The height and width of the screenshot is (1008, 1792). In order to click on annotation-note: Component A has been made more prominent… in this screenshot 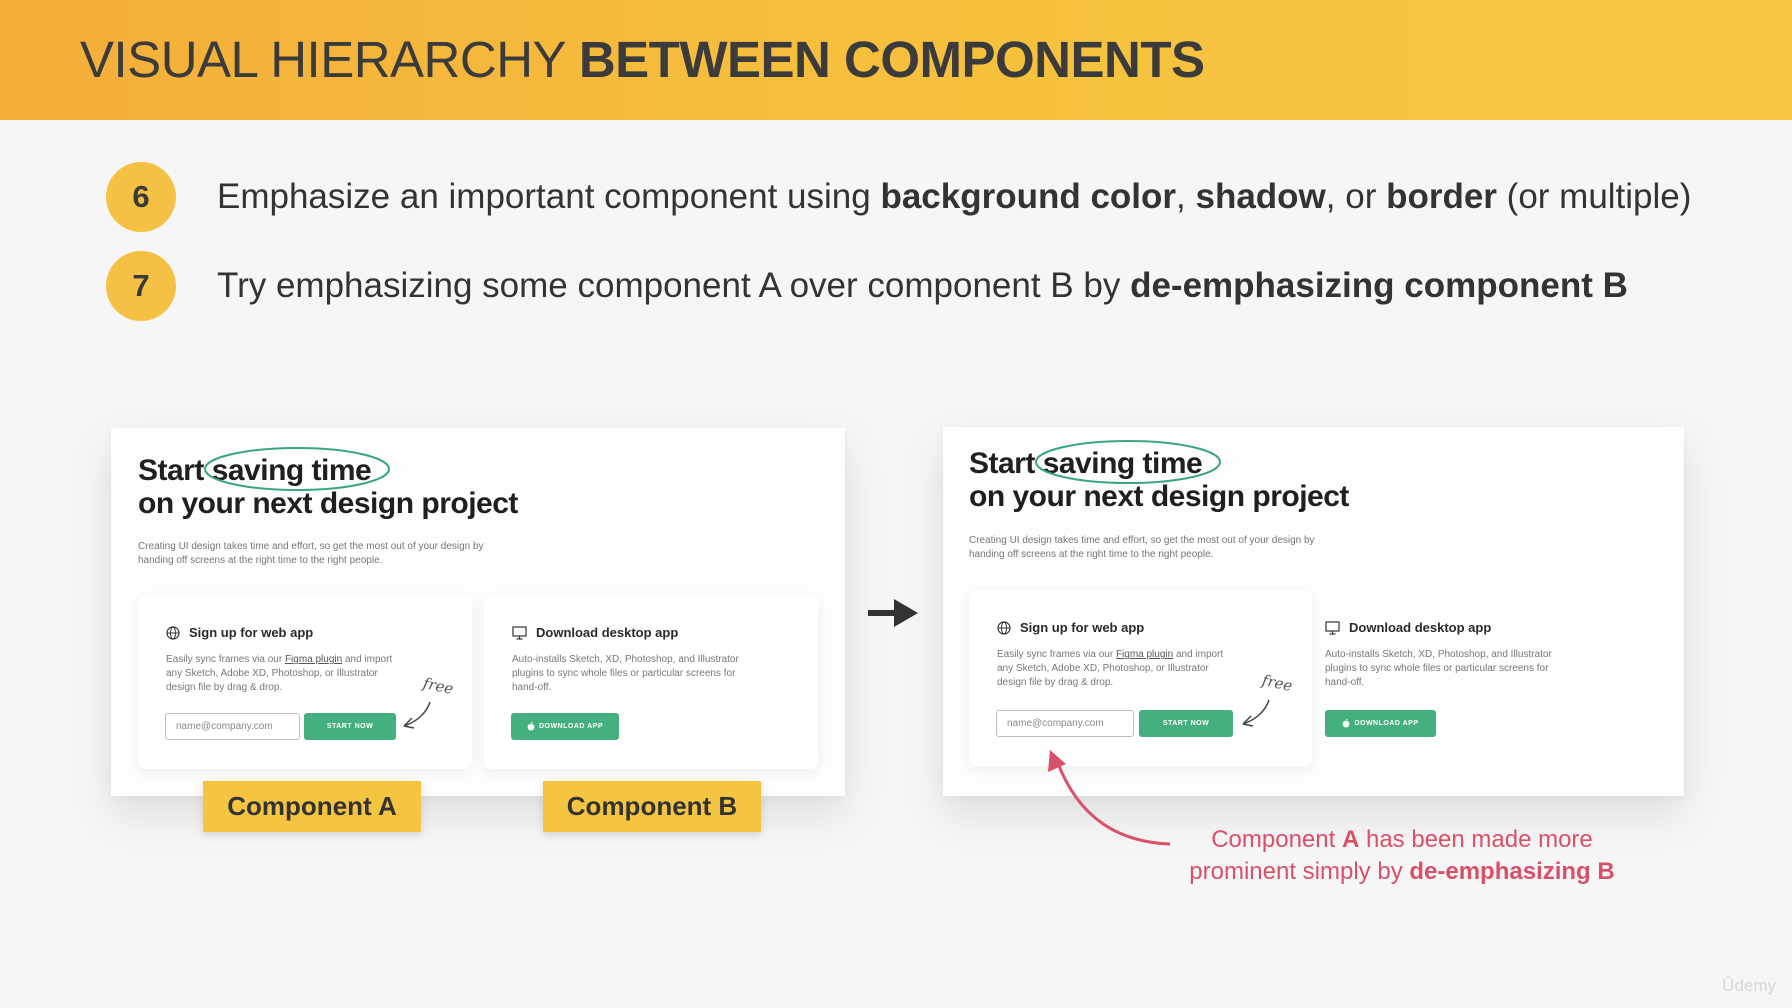, I will do `click(1402, 855)`.